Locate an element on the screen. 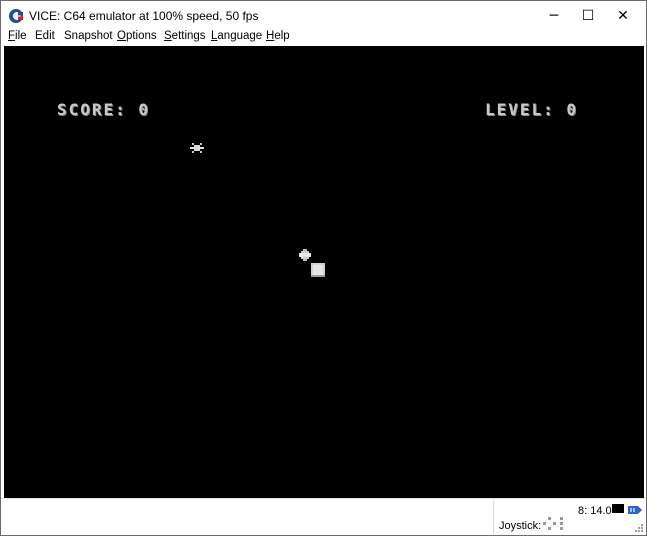  close-button: ✕ is located at coordinates (623, 16).